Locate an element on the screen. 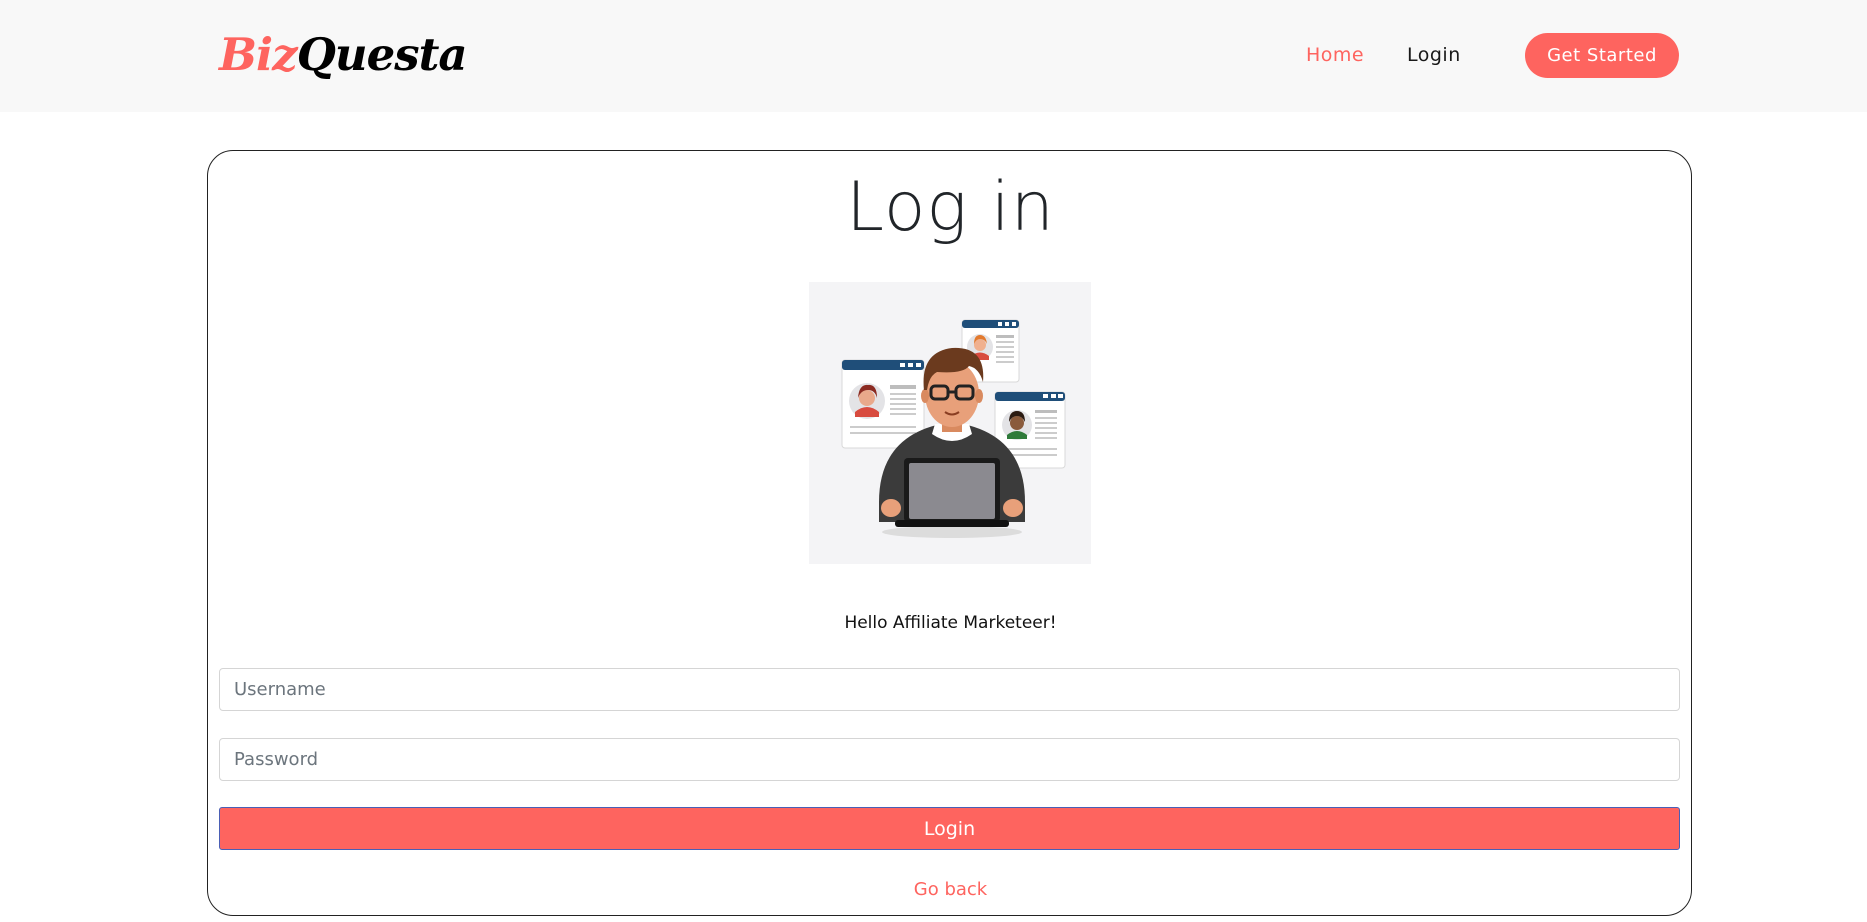  profile-card-icon is located at coordinates (883, 404).